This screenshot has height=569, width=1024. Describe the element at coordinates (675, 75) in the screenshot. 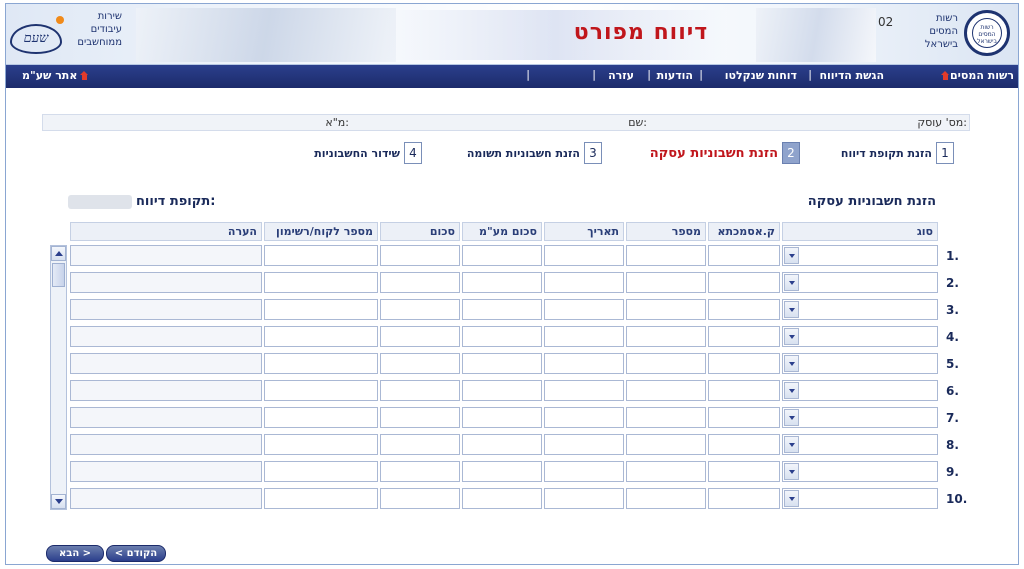

I see `nav-messages: הודעות` at that location.